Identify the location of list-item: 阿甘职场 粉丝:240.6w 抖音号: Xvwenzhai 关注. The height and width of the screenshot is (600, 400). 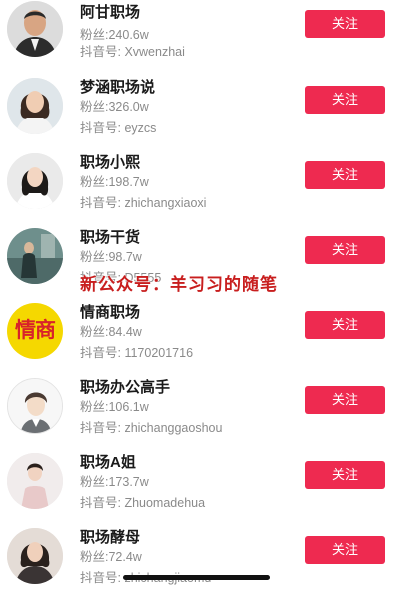
(200, 37).